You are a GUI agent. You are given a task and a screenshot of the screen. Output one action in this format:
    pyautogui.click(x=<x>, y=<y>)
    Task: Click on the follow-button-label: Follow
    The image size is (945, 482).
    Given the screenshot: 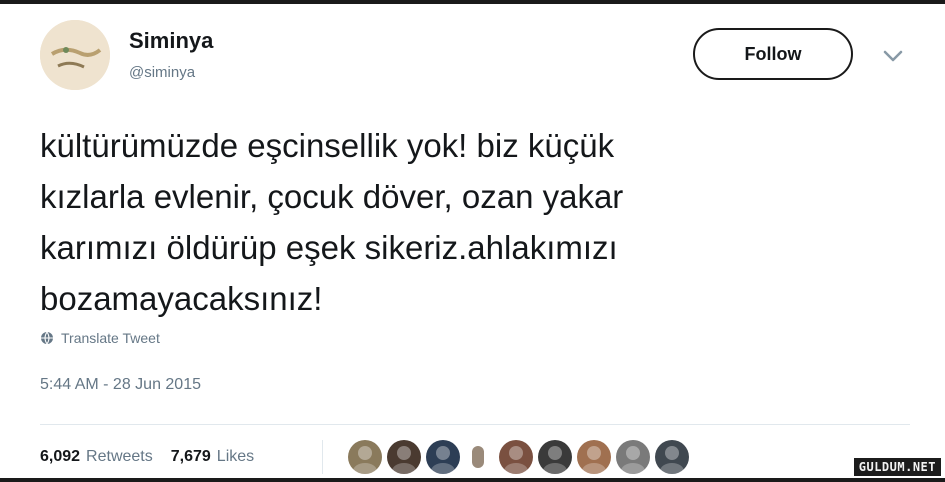 What is the action you would take?
    pyautogui.click(x=773, y=53)
    